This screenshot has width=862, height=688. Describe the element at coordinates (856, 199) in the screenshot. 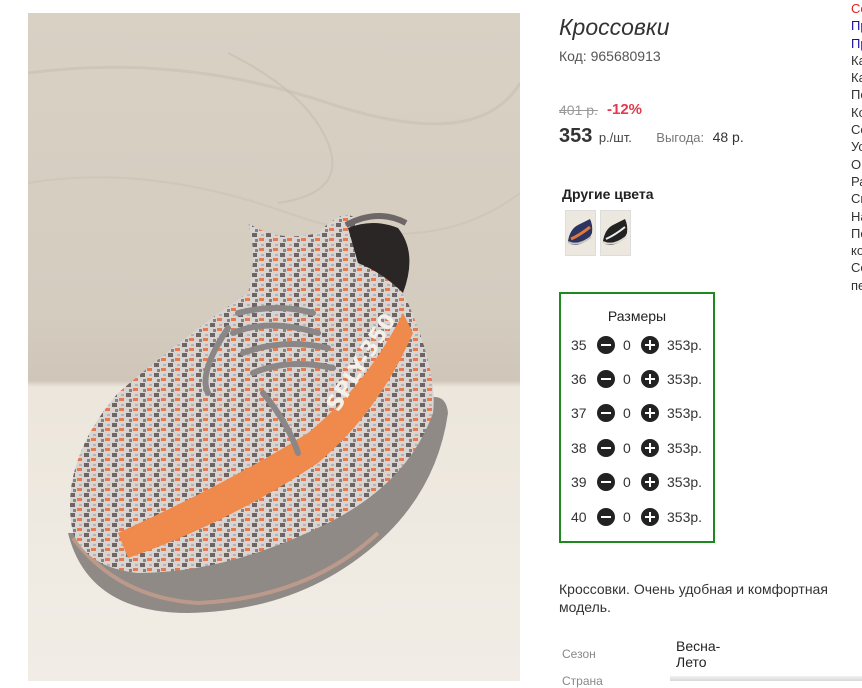

I see `side-menu-item: Св` at that location.